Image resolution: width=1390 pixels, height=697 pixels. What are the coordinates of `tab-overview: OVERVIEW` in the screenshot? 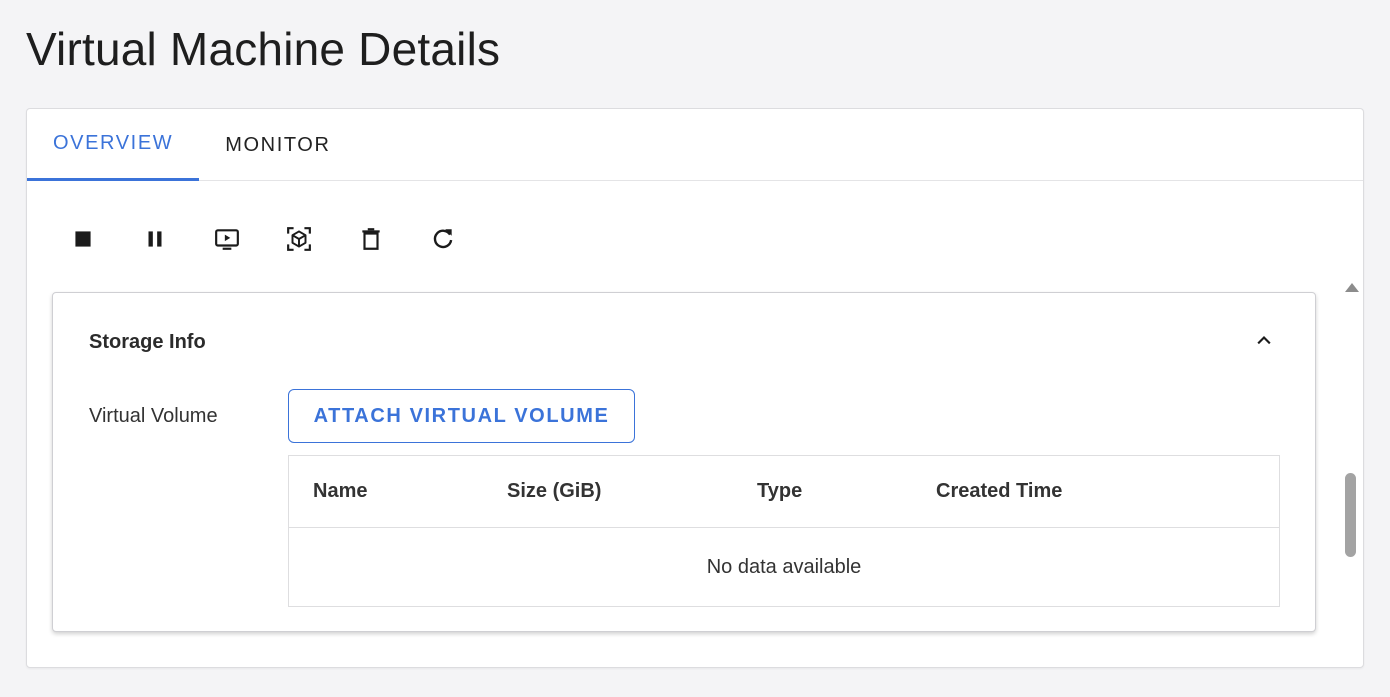 It's located at (113, 145).